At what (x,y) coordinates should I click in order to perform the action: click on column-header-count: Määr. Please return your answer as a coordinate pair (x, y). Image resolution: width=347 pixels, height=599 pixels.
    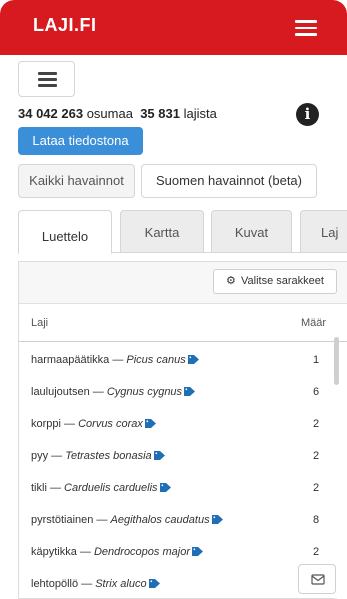
    Looking at the image, I should click on (313, 323).